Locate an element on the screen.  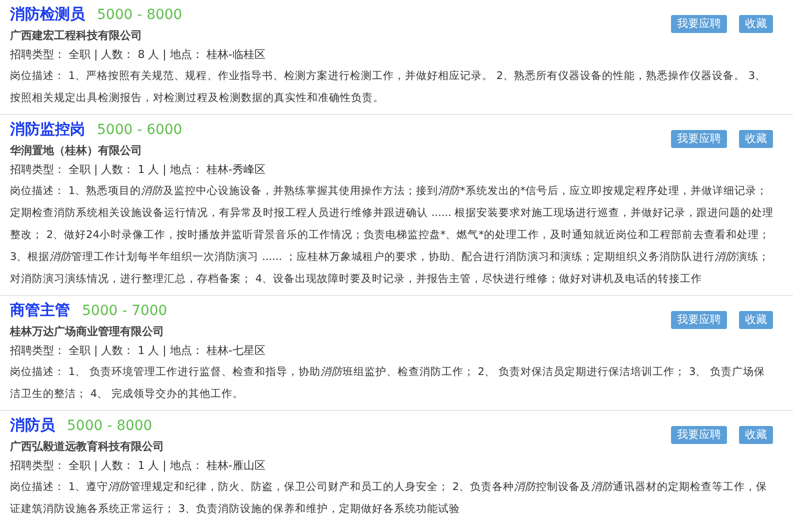
company-name: 华润置地（桂林）有限公司 is located at coordinates (76, 151).